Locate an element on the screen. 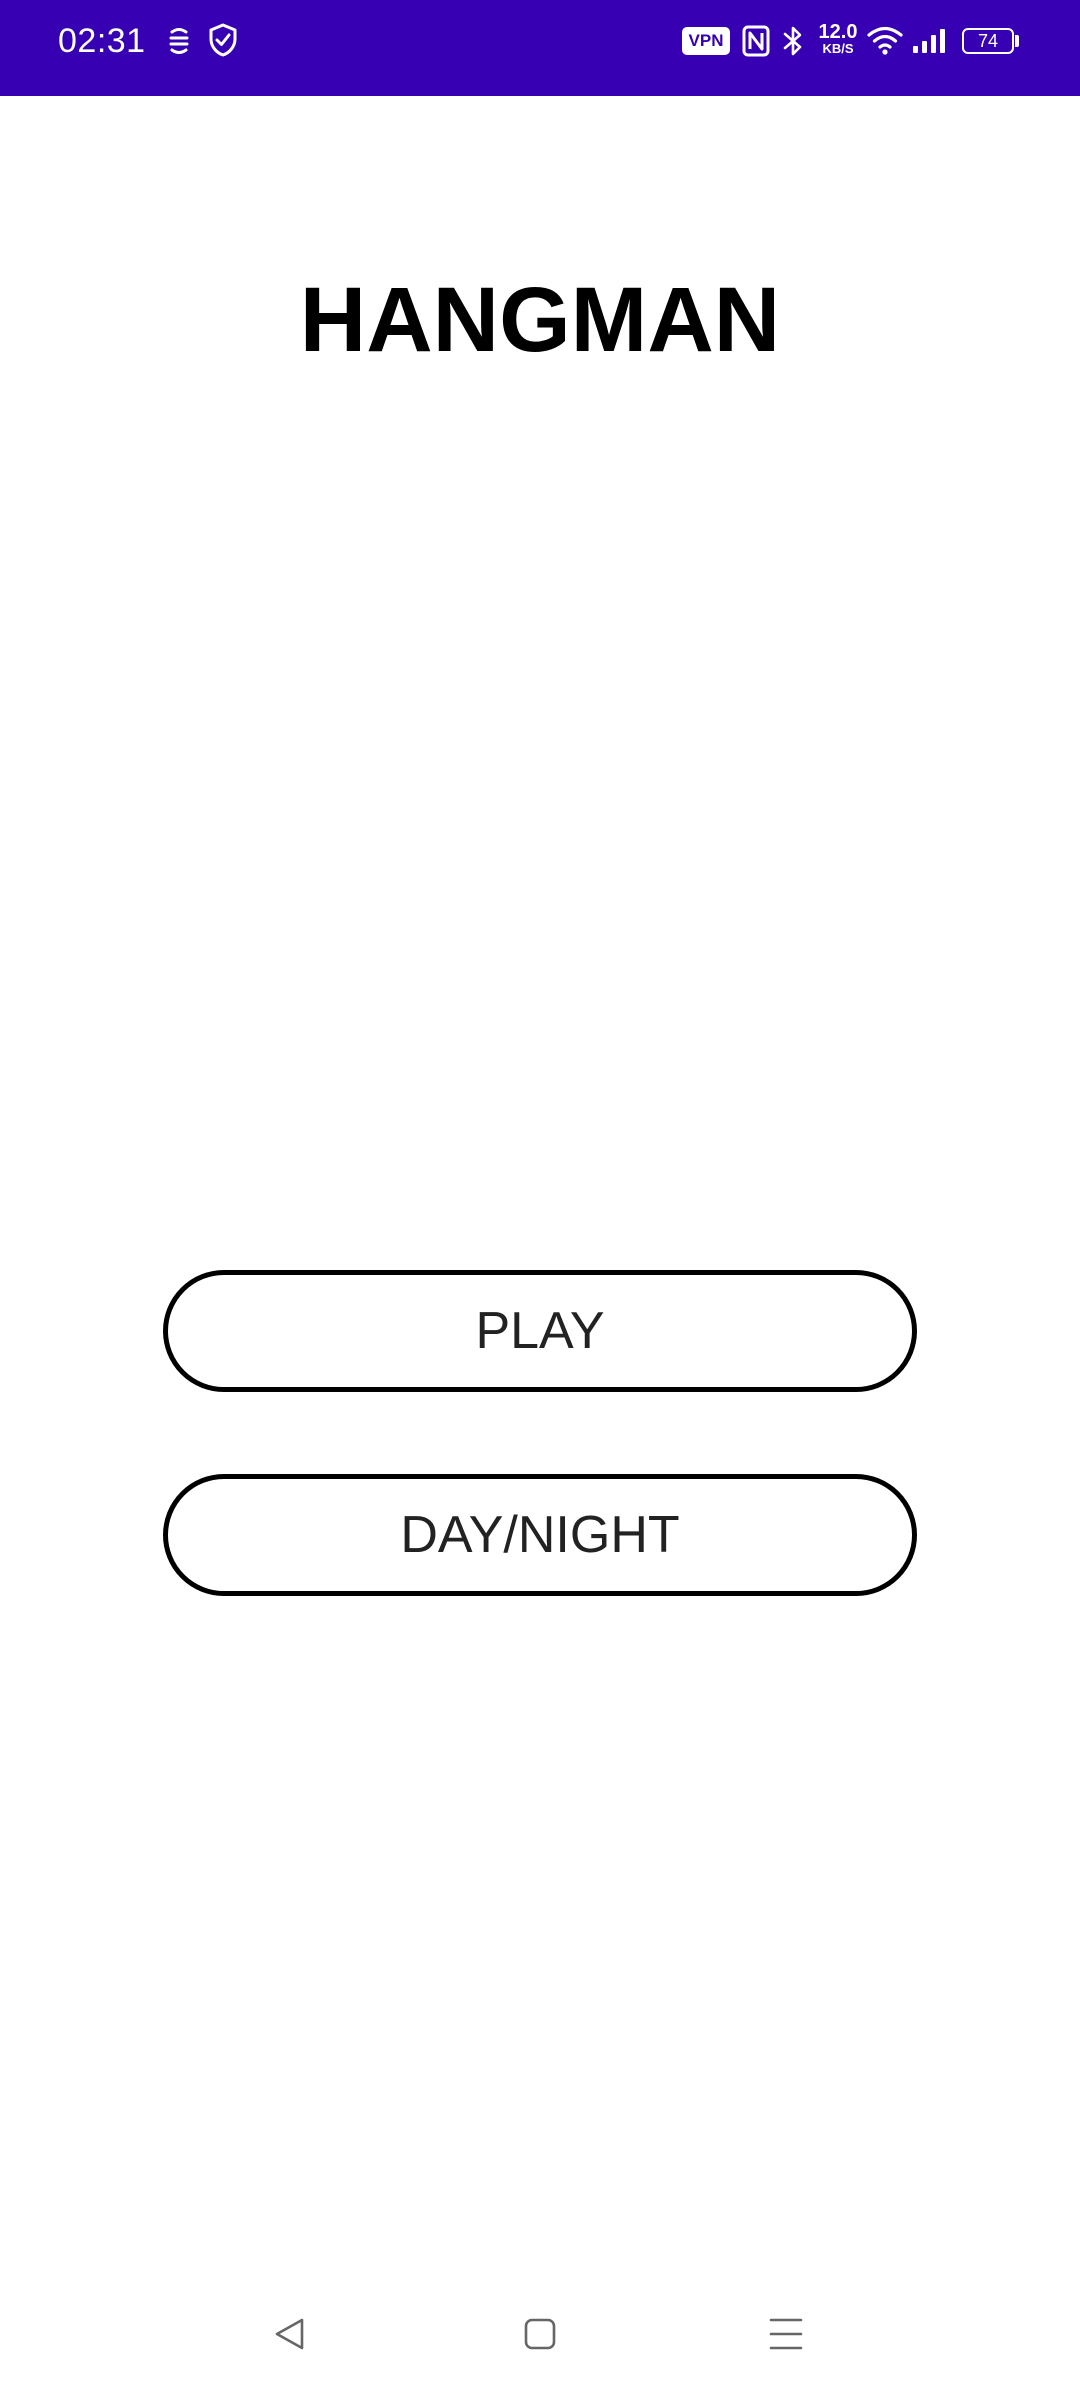  net-speed: 12.0 KB/S is located at coordinates (838, 39).